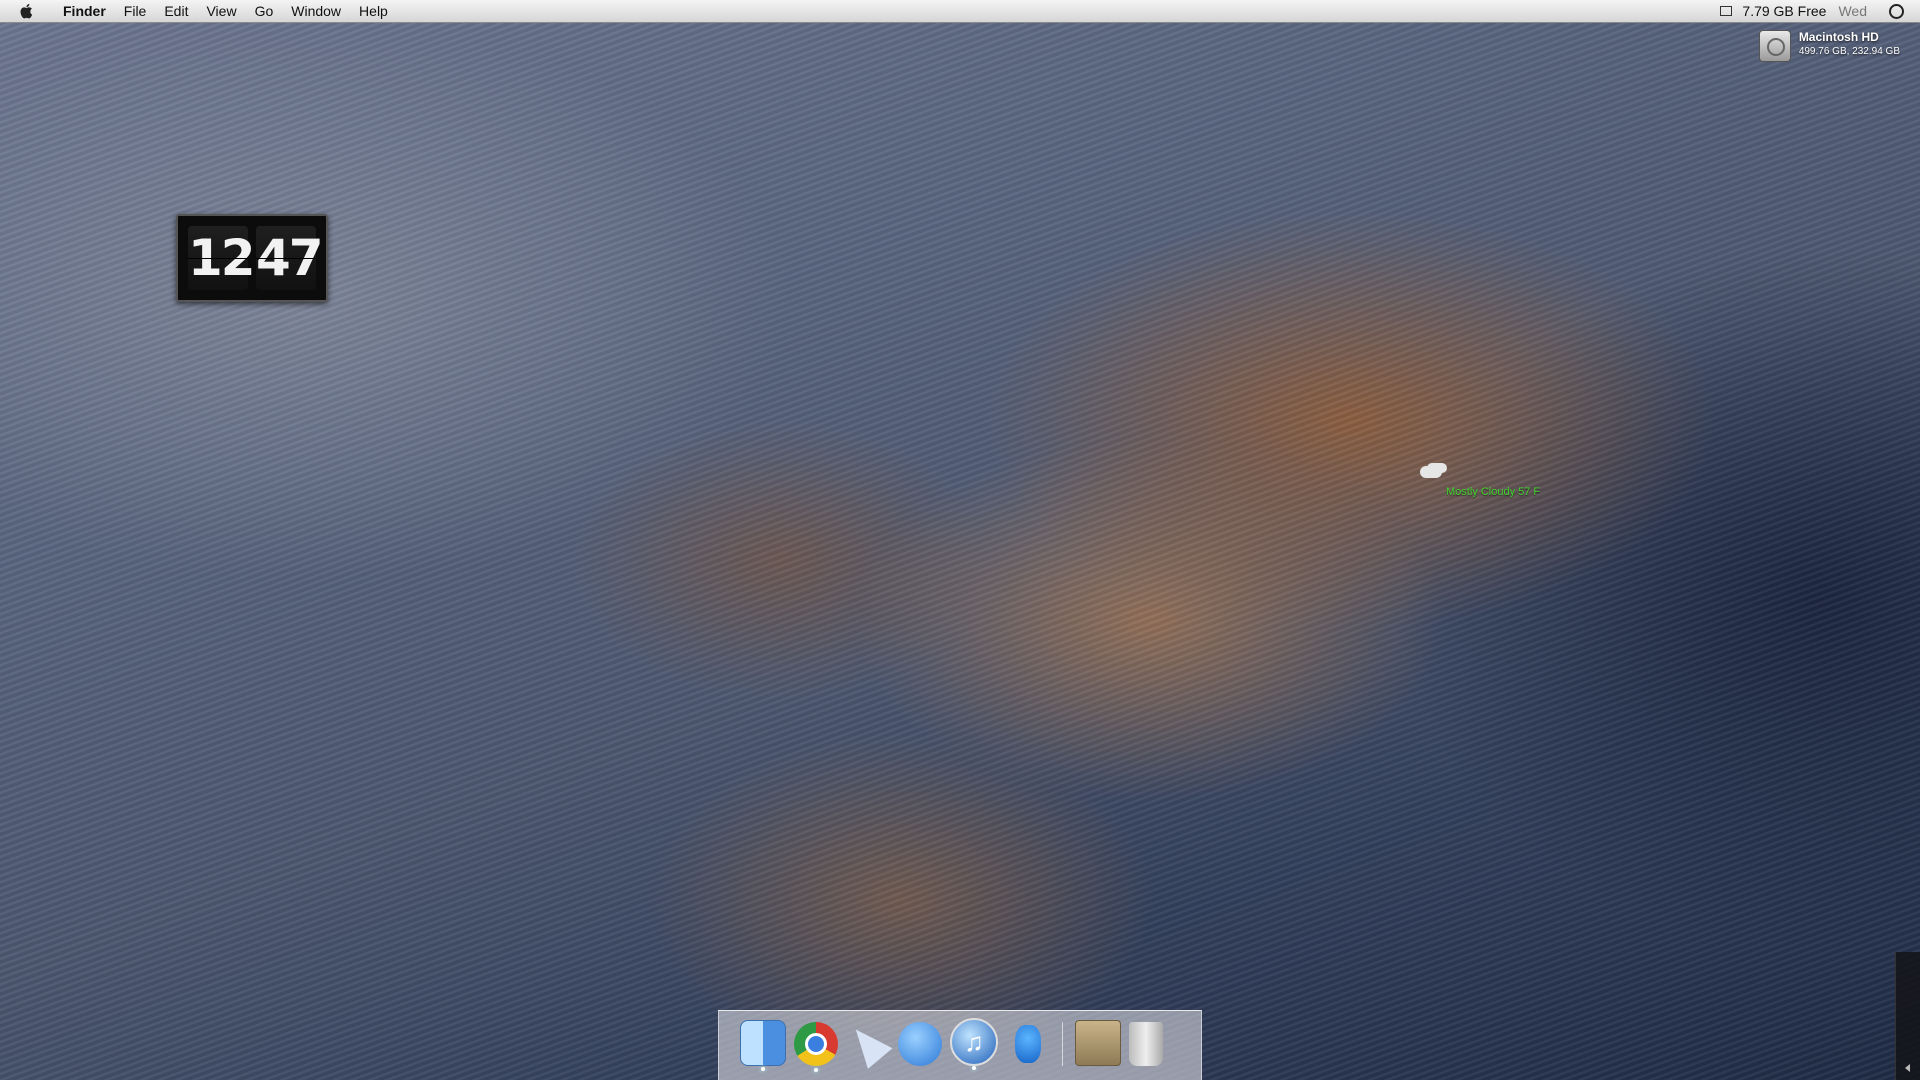 The width and height of the screenshot is (1920, 1080). I want to click on menu-edit: Edit, so click(176, 11).